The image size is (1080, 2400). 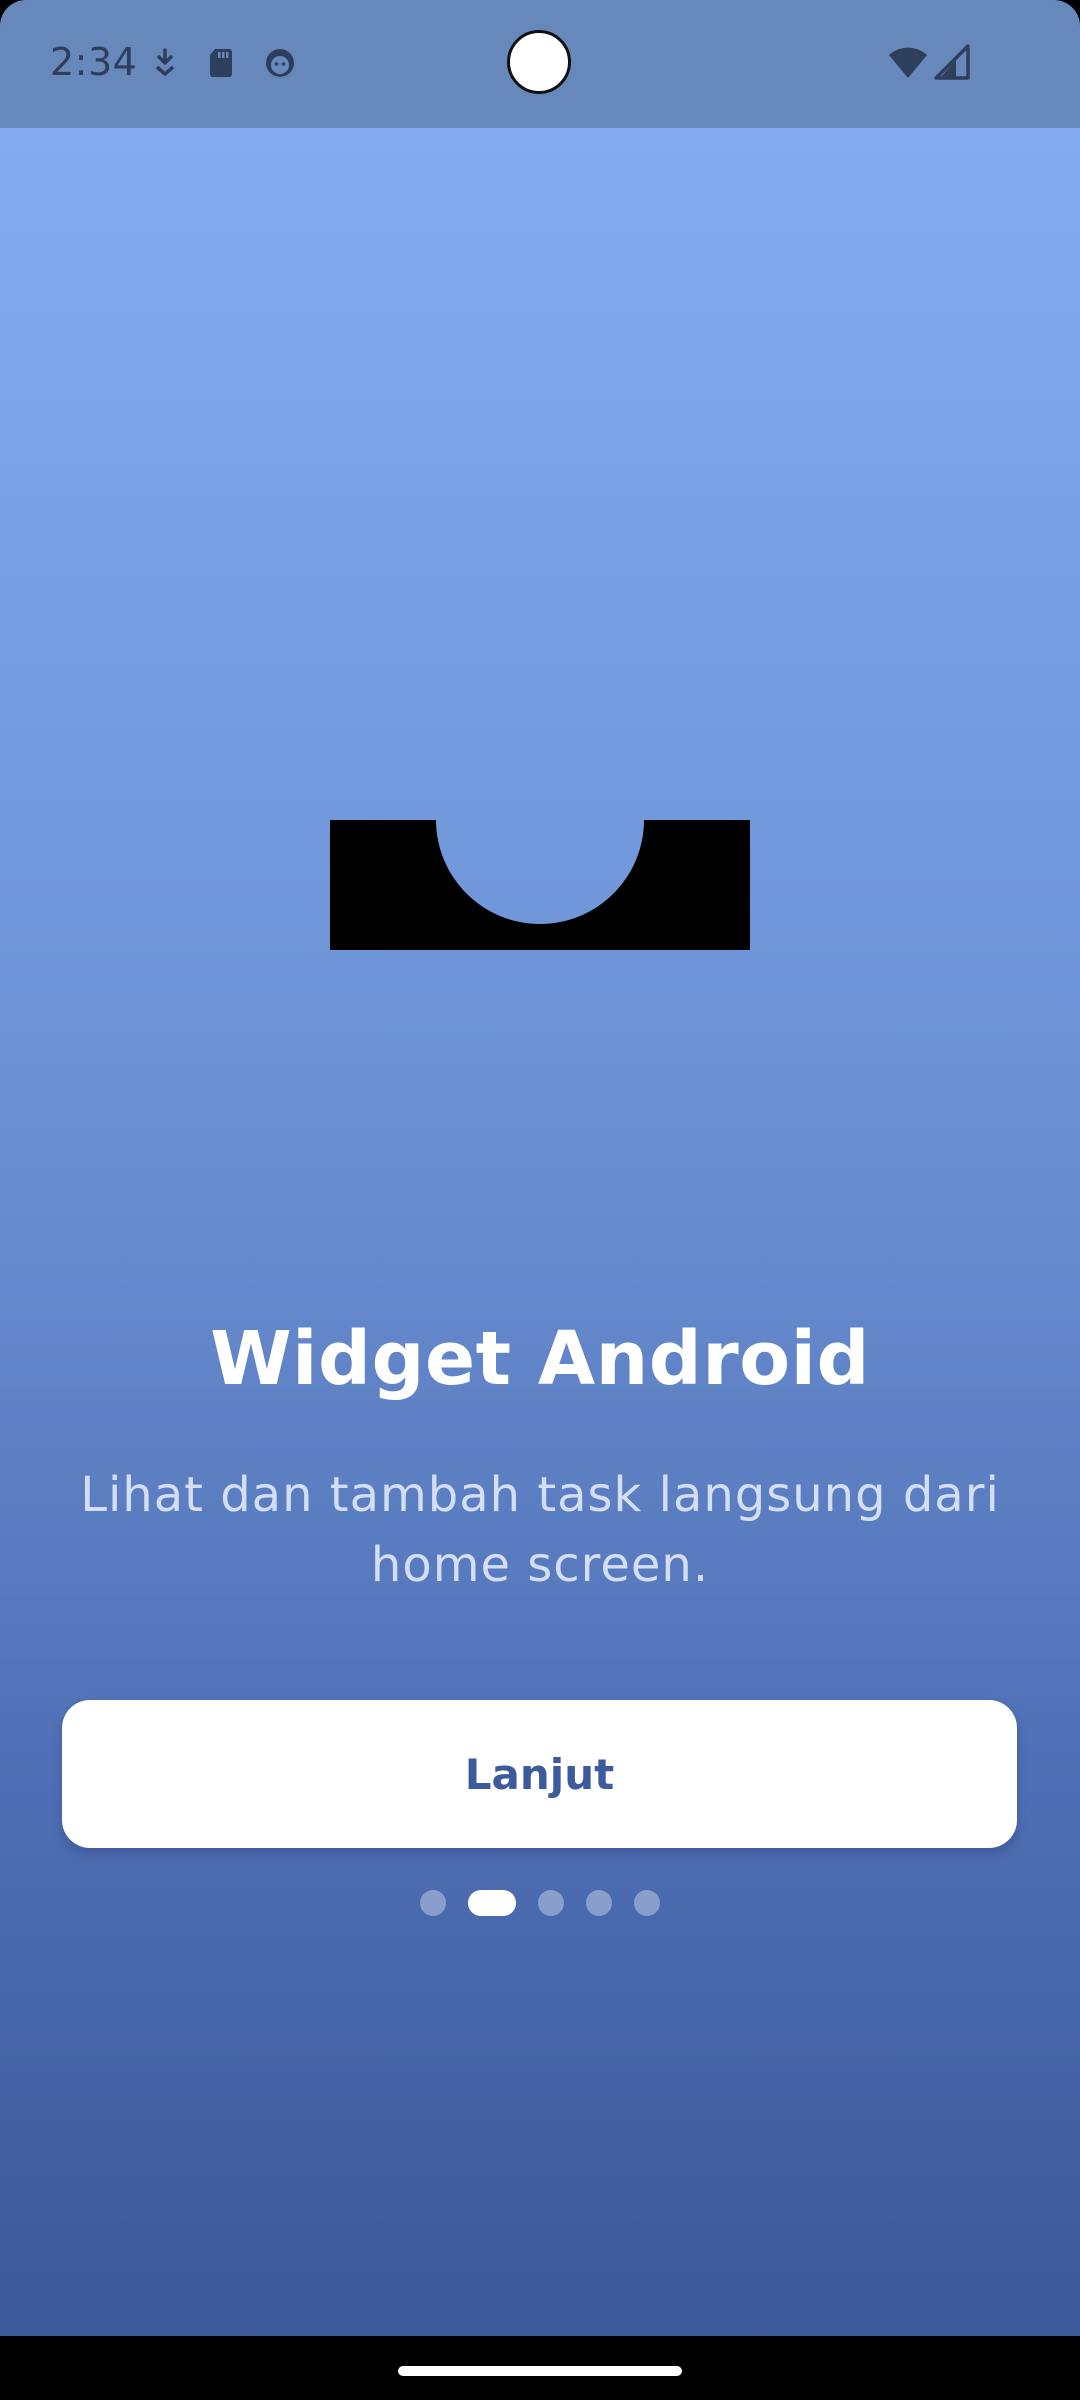 What do you see at coordinates (540, 885) in the screenshot?
I see `widget-illustration` at bounding box center [540, 885].